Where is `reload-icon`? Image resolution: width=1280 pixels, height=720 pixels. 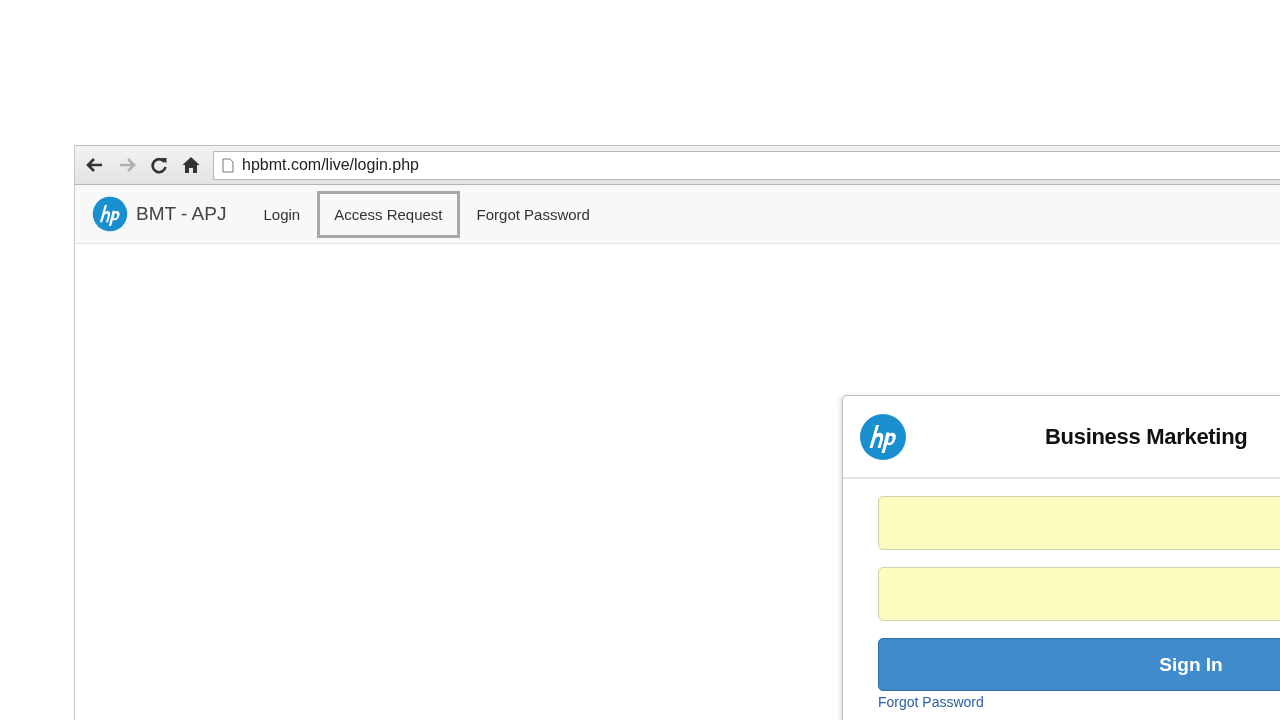
reload-icon is located at coordinates (159, 165).